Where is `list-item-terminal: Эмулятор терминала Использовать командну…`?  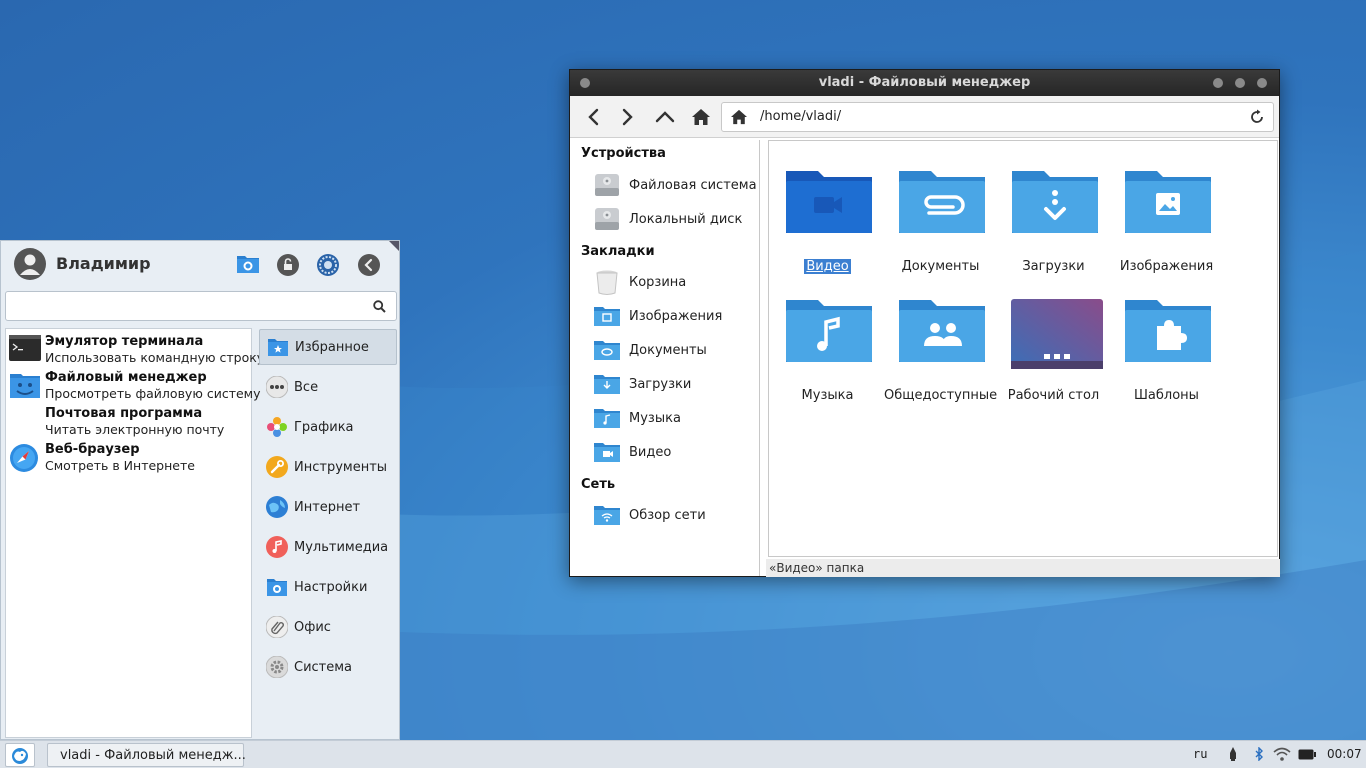
list-item-terminal: Эмулятор терминала Использовать командну… is located at coordinates (136, 349).